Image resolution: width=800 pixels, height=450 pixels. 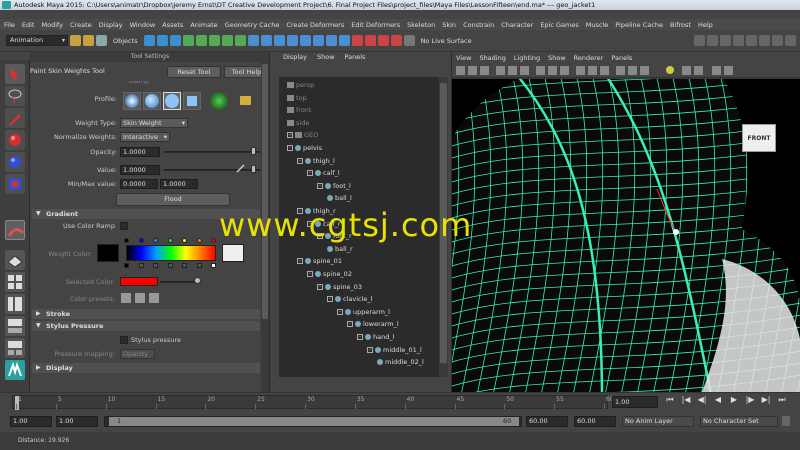 I want to click on step-forward-key-icon: ▶|, so click(x=766, y=400).